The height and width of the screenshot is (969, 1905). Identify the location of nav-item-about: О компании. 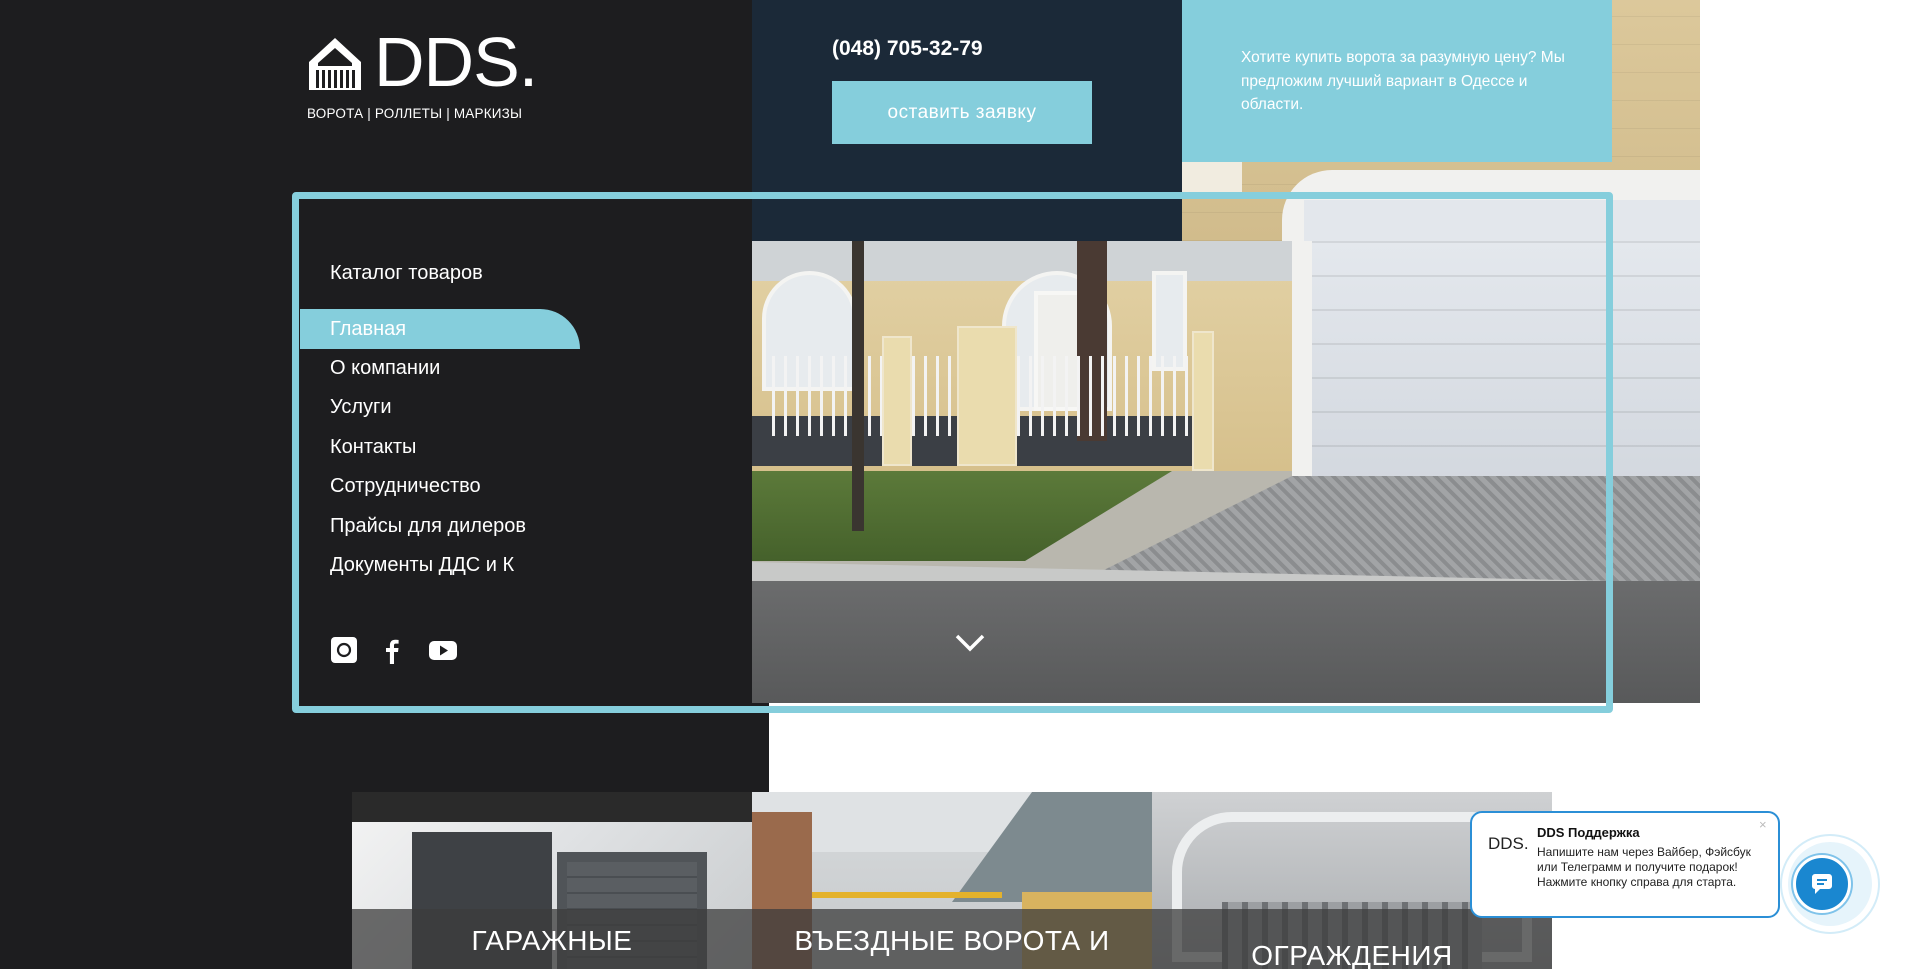
(385, 368).